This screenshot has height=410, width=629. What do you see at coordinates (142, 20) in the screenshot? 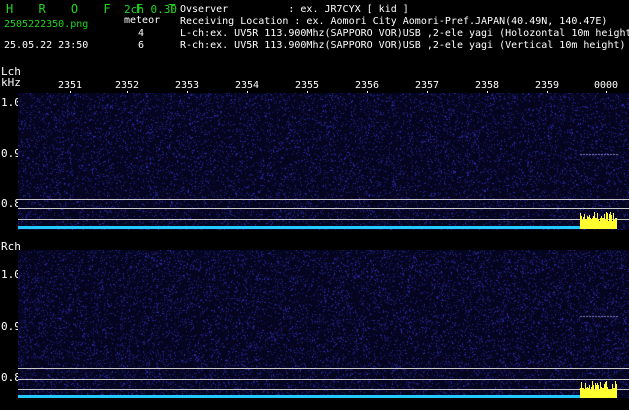
I see `meteor-label: meteor` at bounding box center [142, 20].